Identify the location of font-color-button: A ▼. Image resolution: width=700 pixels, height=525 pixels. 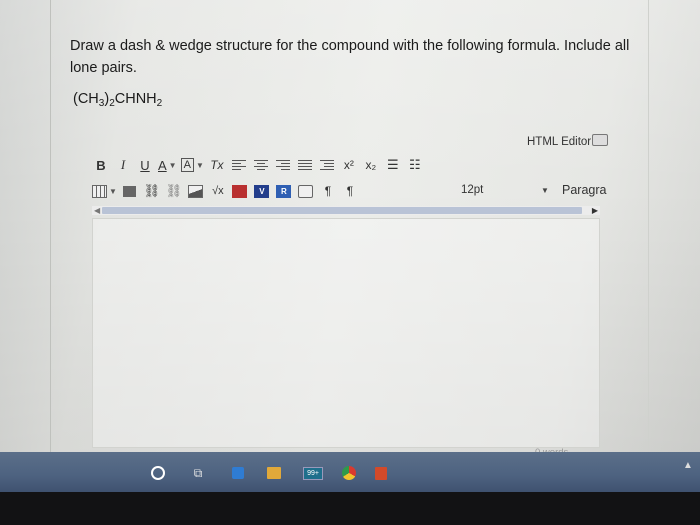
(167, 165).